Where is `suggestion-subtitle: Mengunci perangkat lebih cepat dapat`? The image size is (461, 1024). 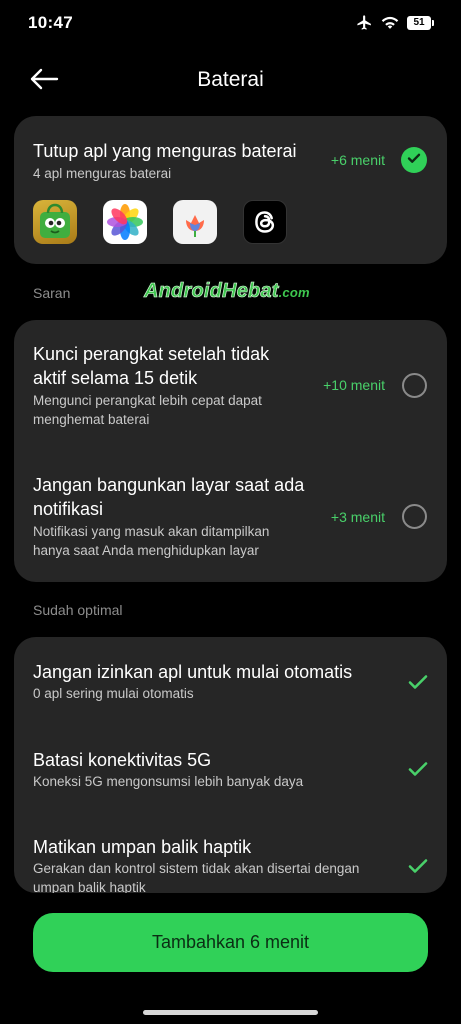 suggestion-subtitle: Mengunci perangkat lebih cepat dapat is located at coordinates (147, 400).